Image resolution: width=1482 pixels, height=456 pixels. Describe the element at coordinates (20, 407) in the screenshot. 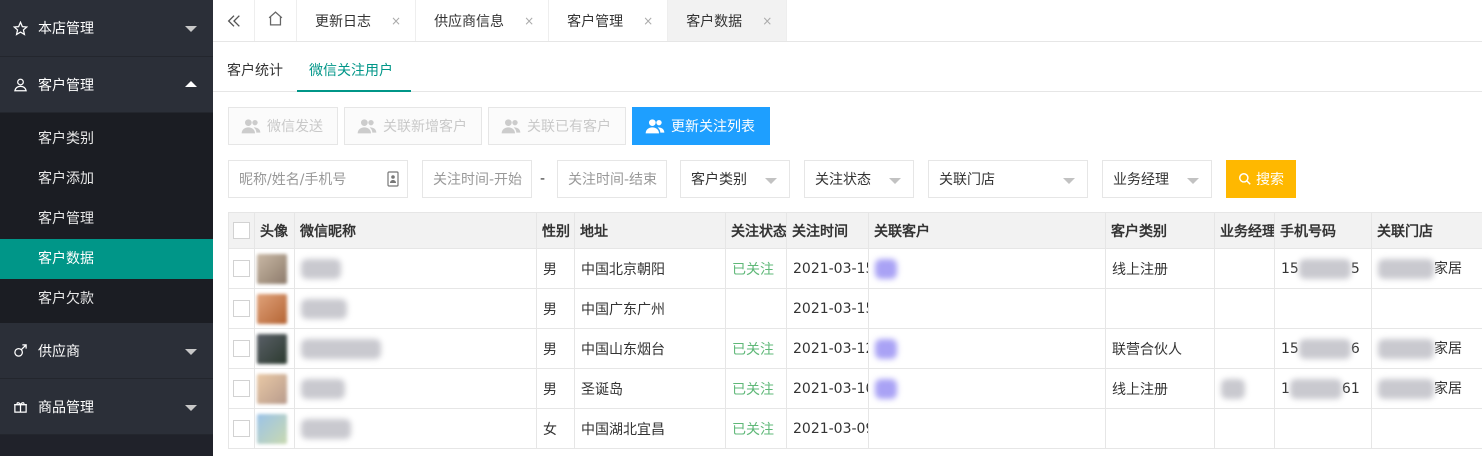

I see `gift-icon` at that location.